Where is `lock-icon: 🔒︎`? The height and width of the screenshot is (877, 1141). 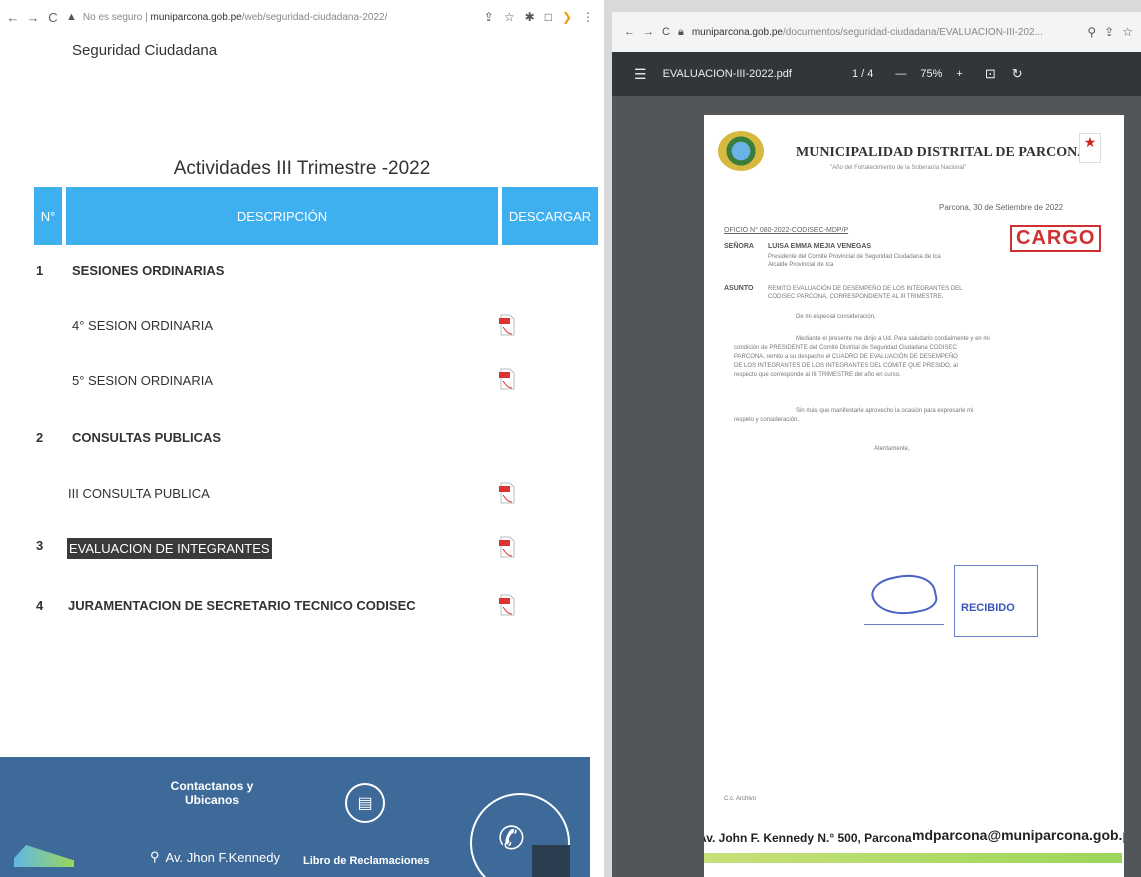 lock-icon: 🔒︎ is located at coordinates (681, 32).